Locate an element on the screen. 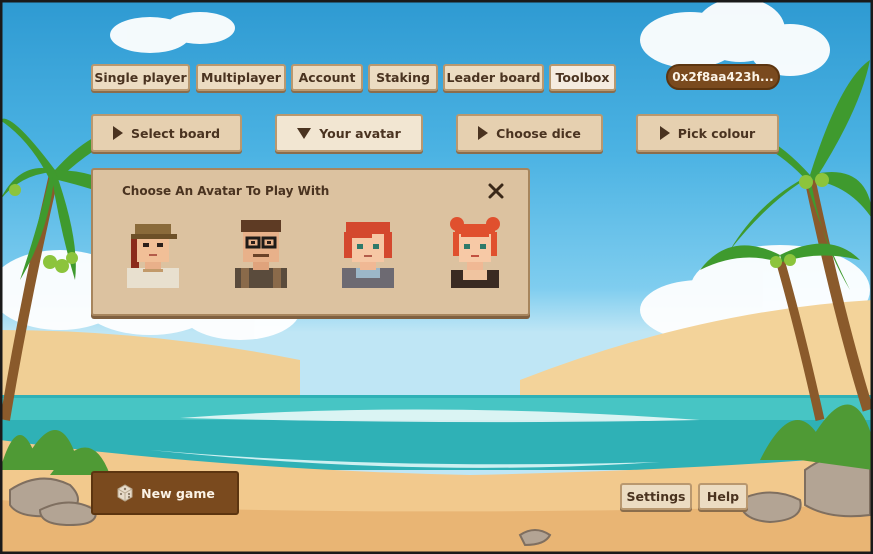 Image resolution: width=873 pixels, height=554 pixels. avatar-panel: Choose An Avatar To Play With is located at coordinates (310, 242).